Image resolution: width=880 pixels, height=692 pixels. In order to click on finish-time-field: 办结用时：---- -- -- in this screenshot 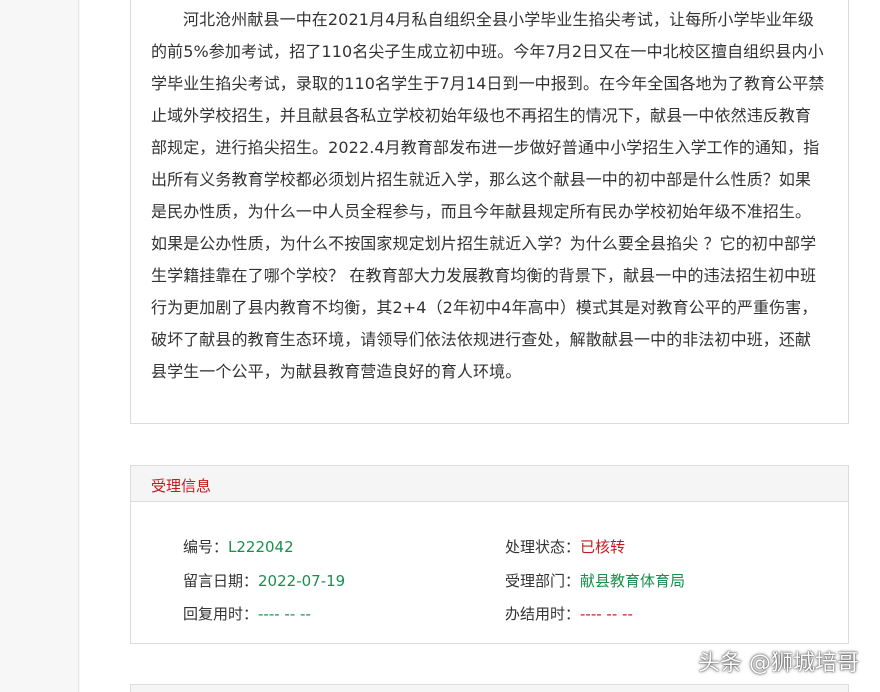, I will do `click(569, 613)`.